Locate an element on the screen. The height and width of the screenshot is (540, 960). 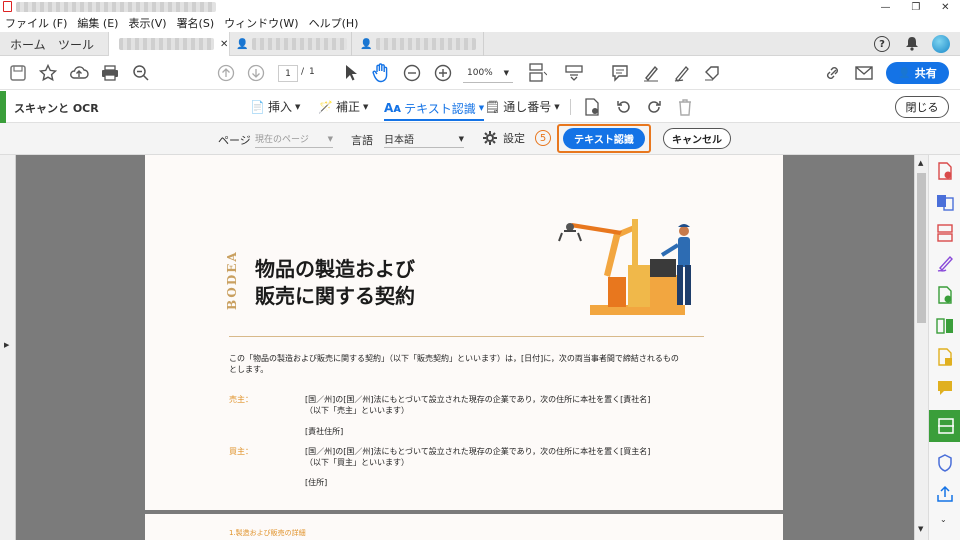
help-icon: ? is located at coordinates (882, 44).